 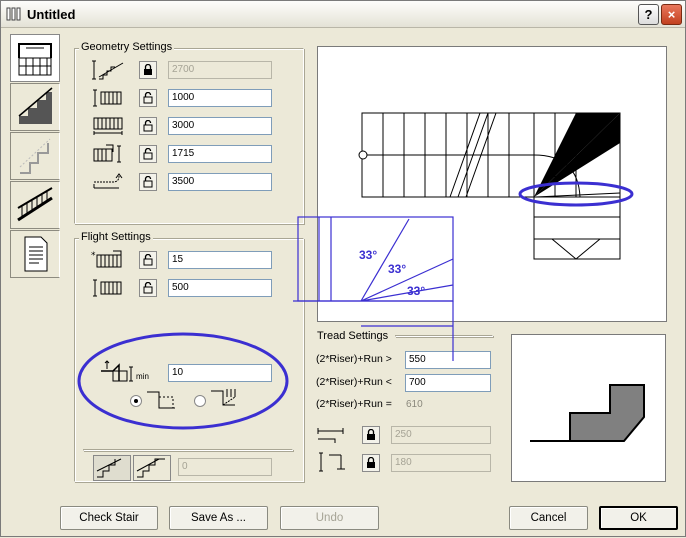 I want to click on min-riser-field: 10, so click(x=220, y=373).